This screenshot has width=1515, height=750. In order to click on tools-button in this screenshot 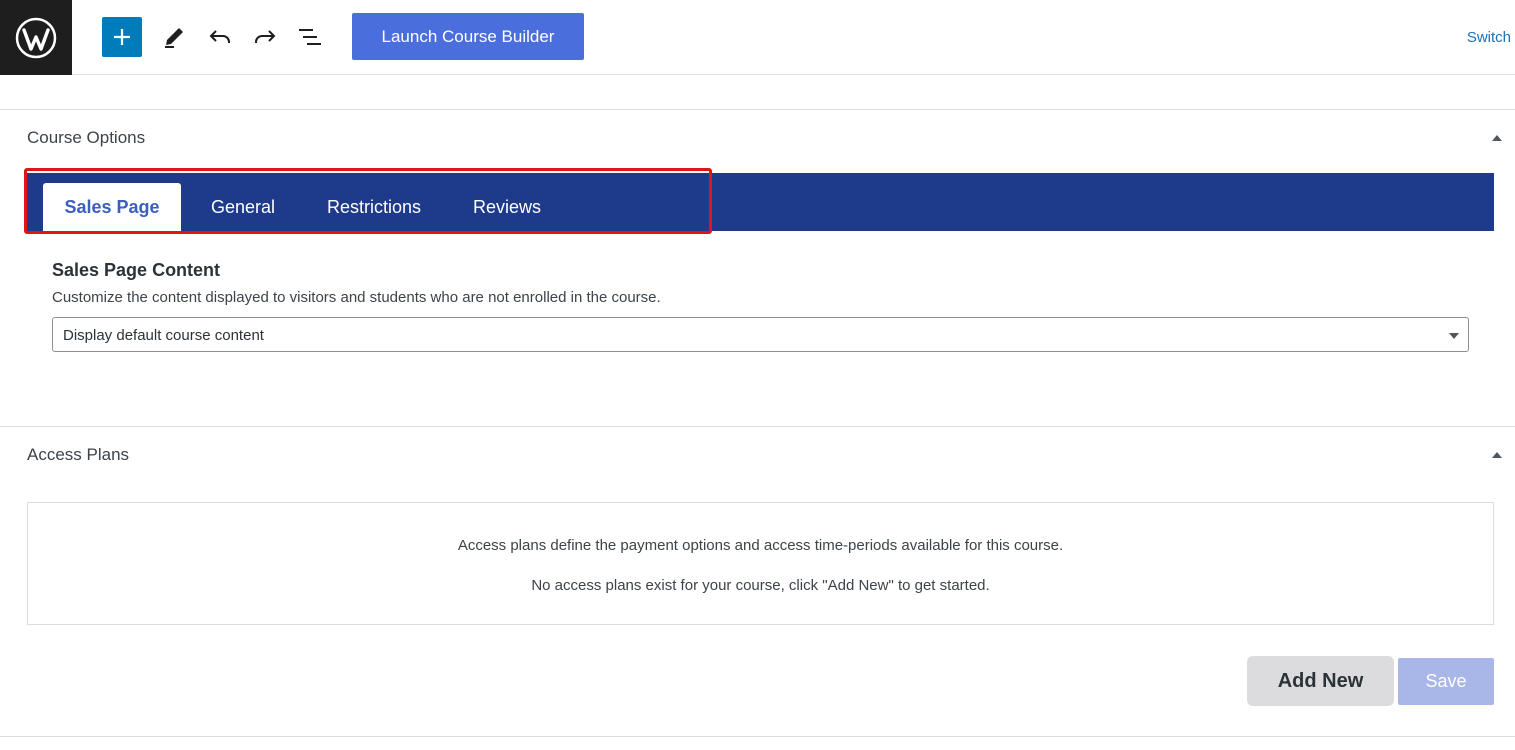, I will do `click(174, 37)`.